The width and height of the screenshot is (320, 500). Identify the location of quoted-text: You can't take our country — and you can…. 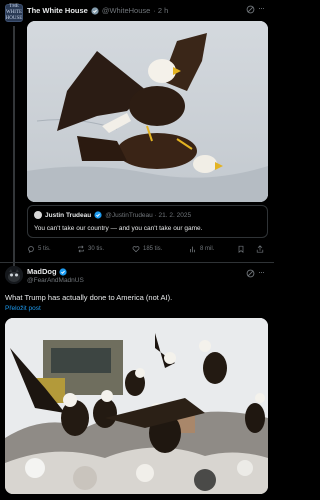
(118, 228).